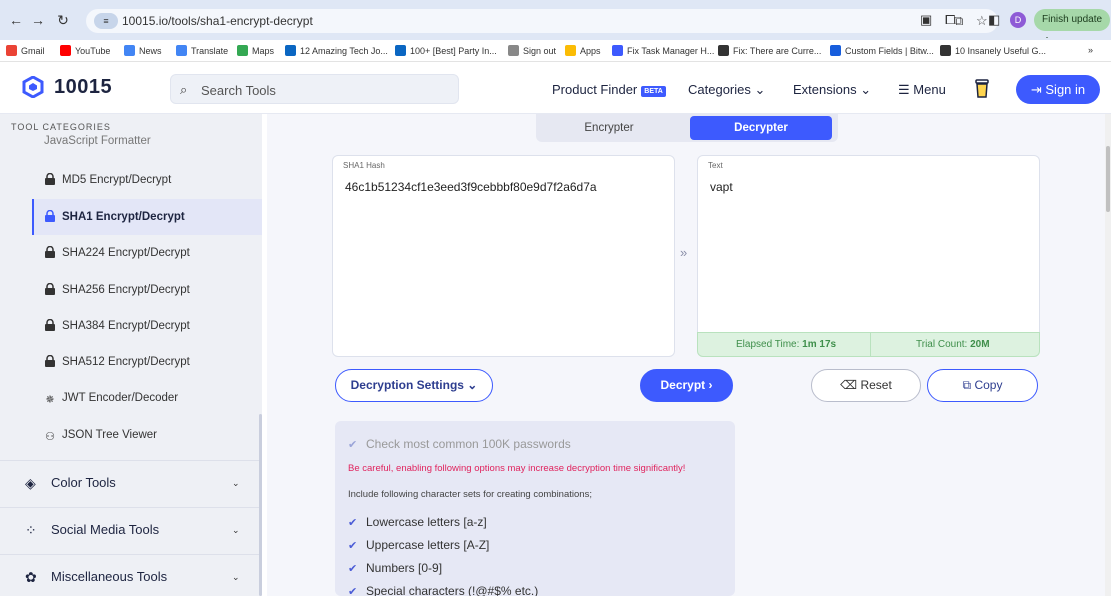 Image resolution: width=1111 pixels, height=596 pixels. What do you see at coordinates (65, 50) in the screenshot?
I see `youtube-icon` at bounding box center [65, 50].